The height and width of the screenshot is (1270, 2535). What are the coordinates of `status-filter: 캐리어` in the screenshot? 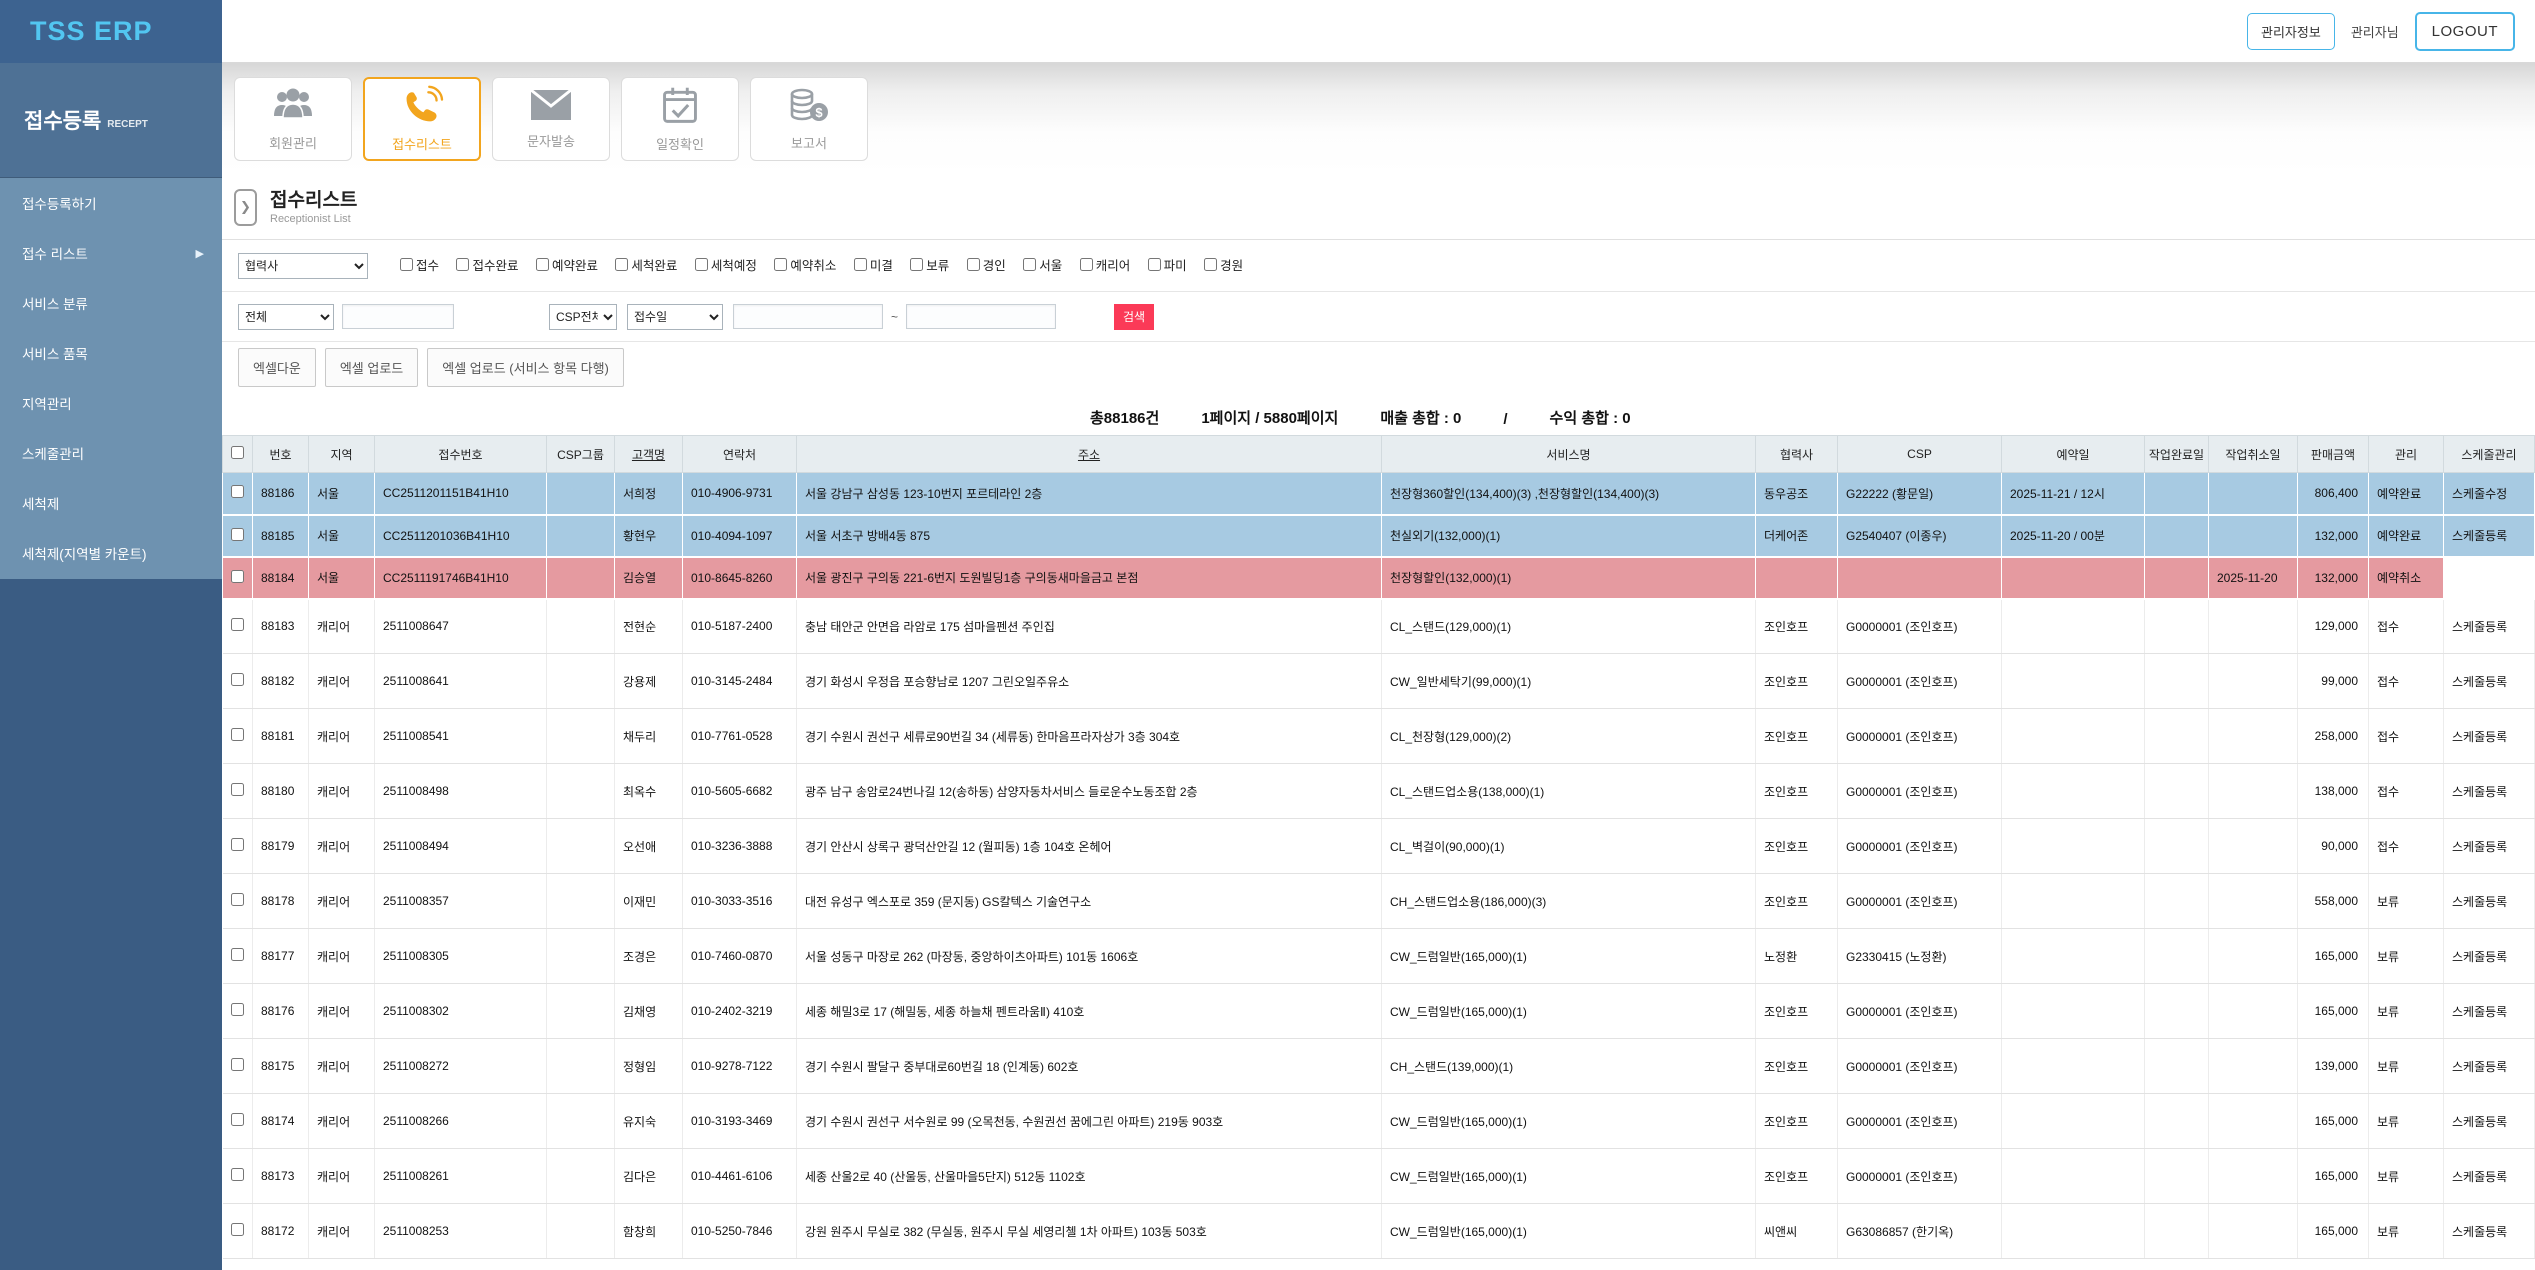 It's located at (1104, 264).